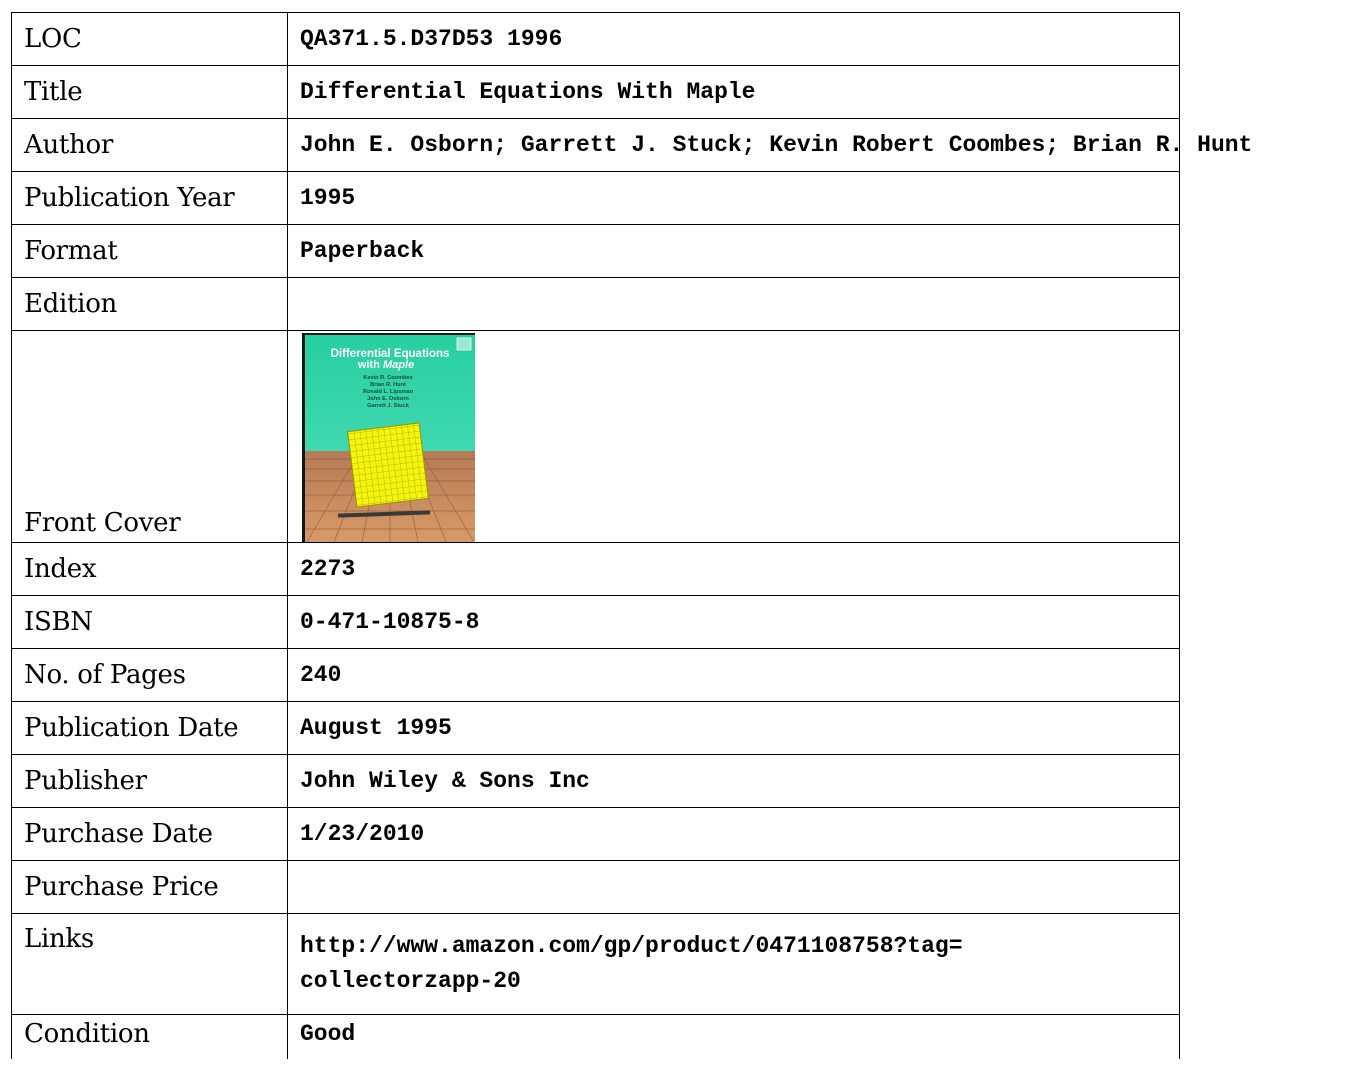 This screenshot has width=1359, height=1076. What do you see at coordinates (149, 569) in the screenshot?
I see `index-label: Index` at bounding box center [149, 569].